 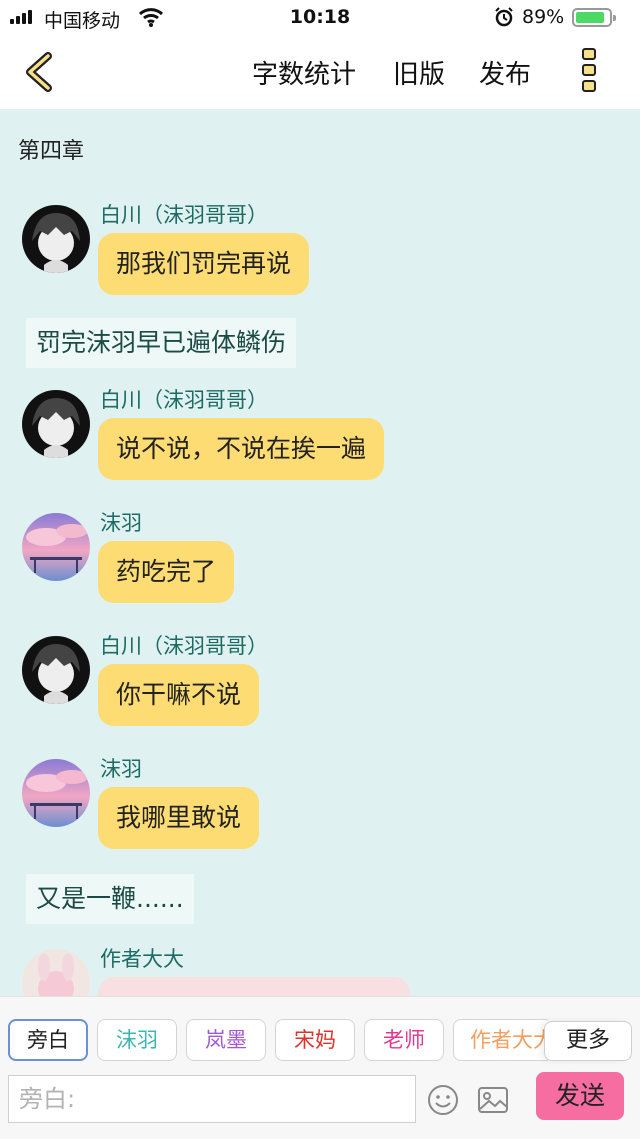 I want to click on role-selector: 旁白 沫羽 岚墨 宋妈 老师 作者大大, so click(x=274, y=1041).